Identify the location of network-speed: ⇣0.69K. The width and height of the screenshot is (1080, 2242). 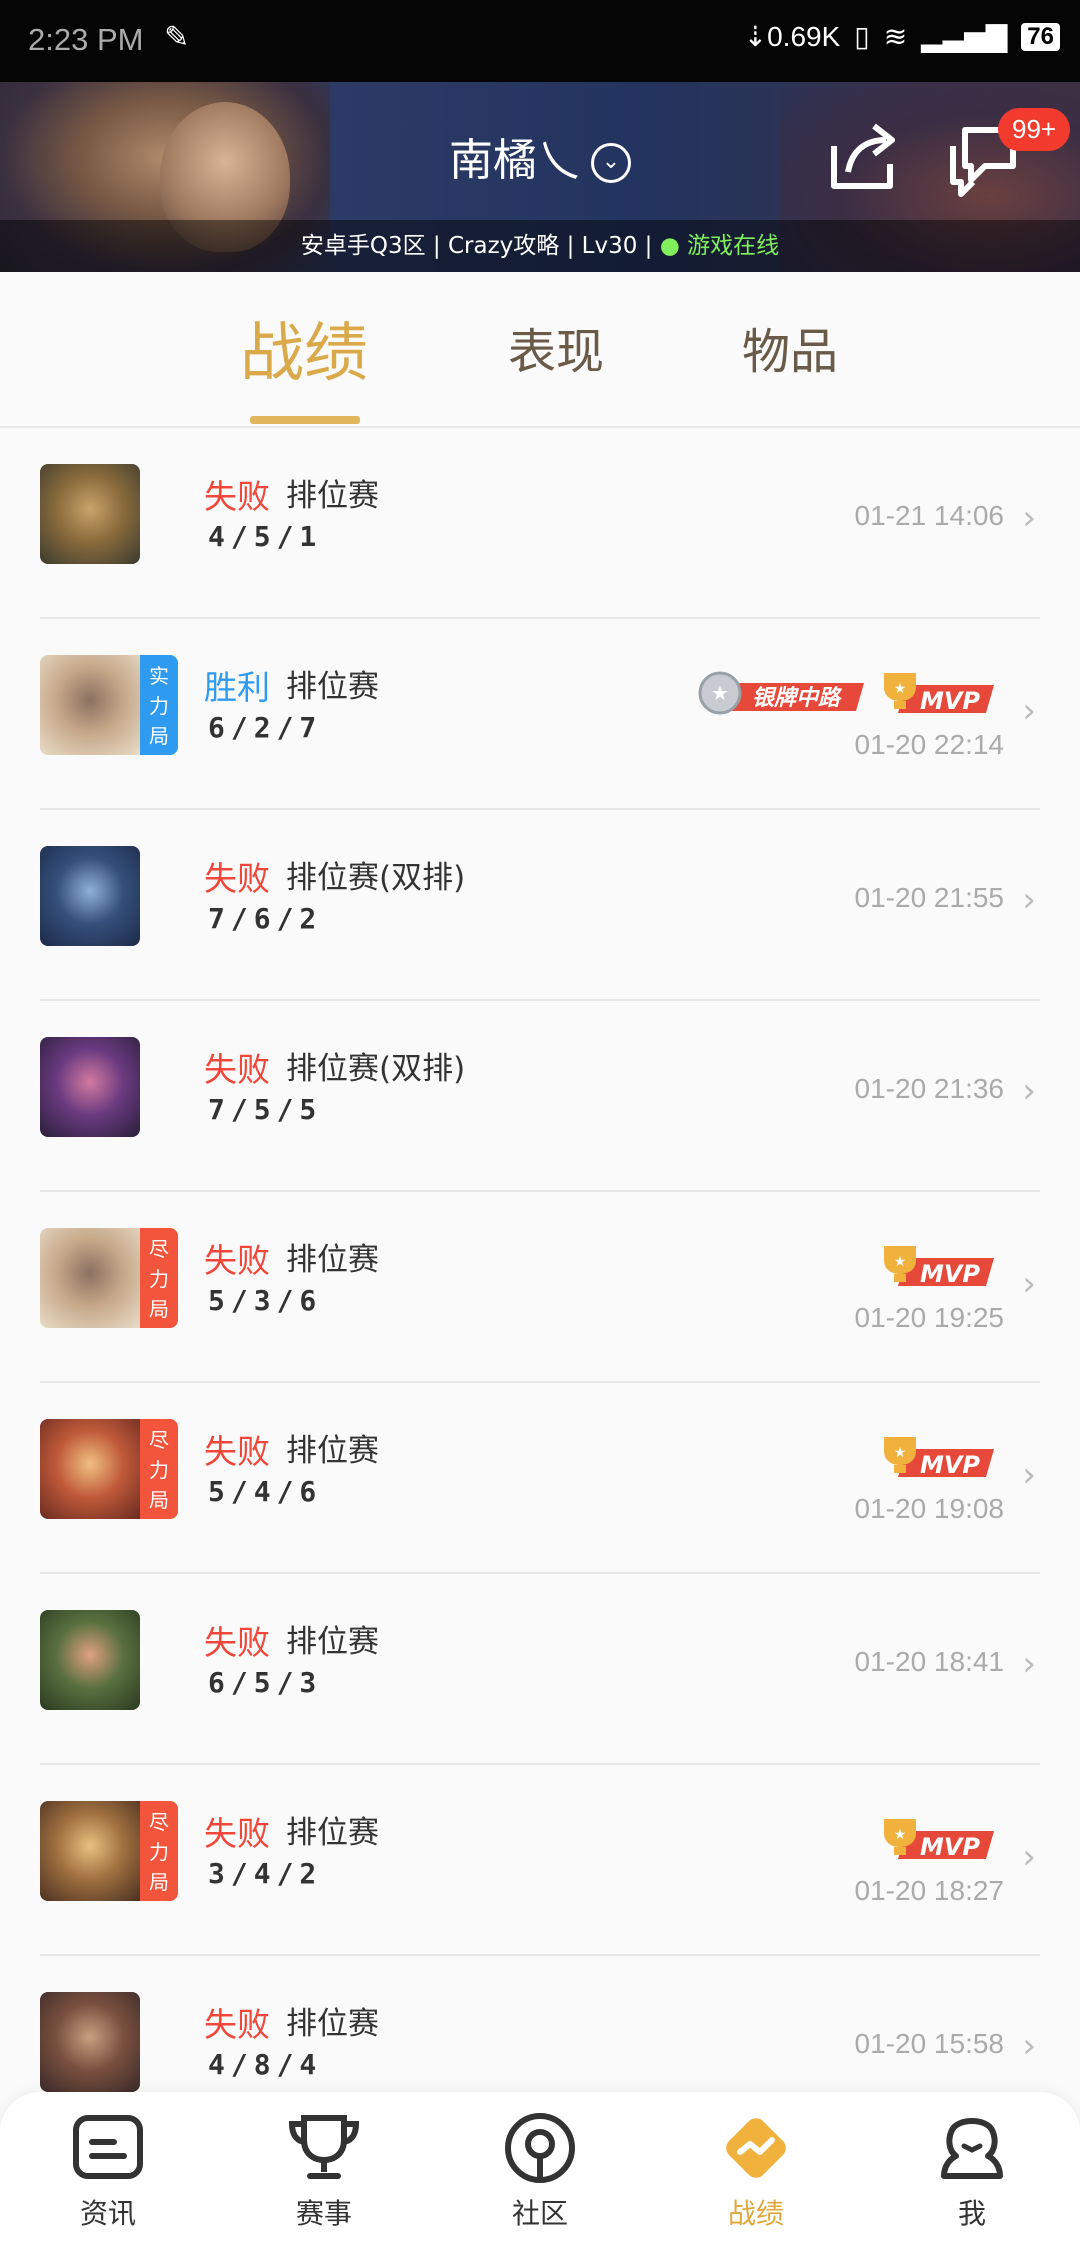
(792, 36).